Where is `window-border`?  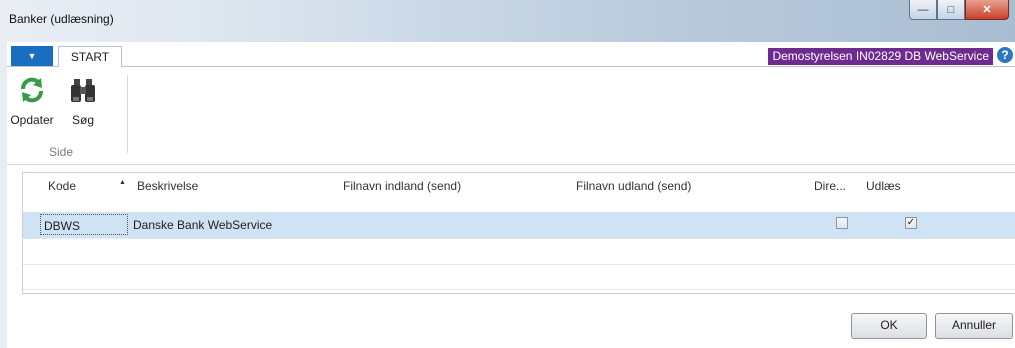 window-border is located at coordinates (3, 195).